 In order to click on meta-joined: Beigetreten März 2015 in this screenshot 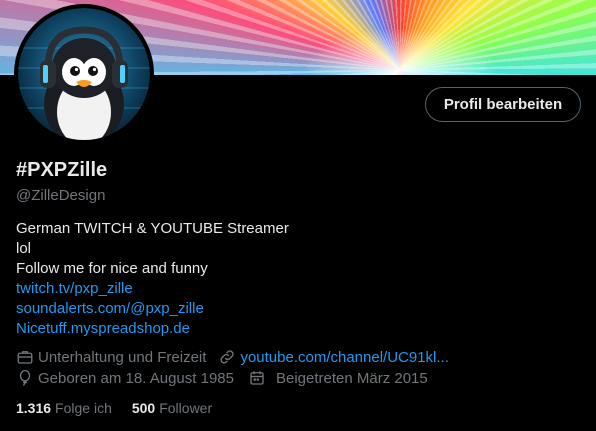, I will do `click(338, 378)`.